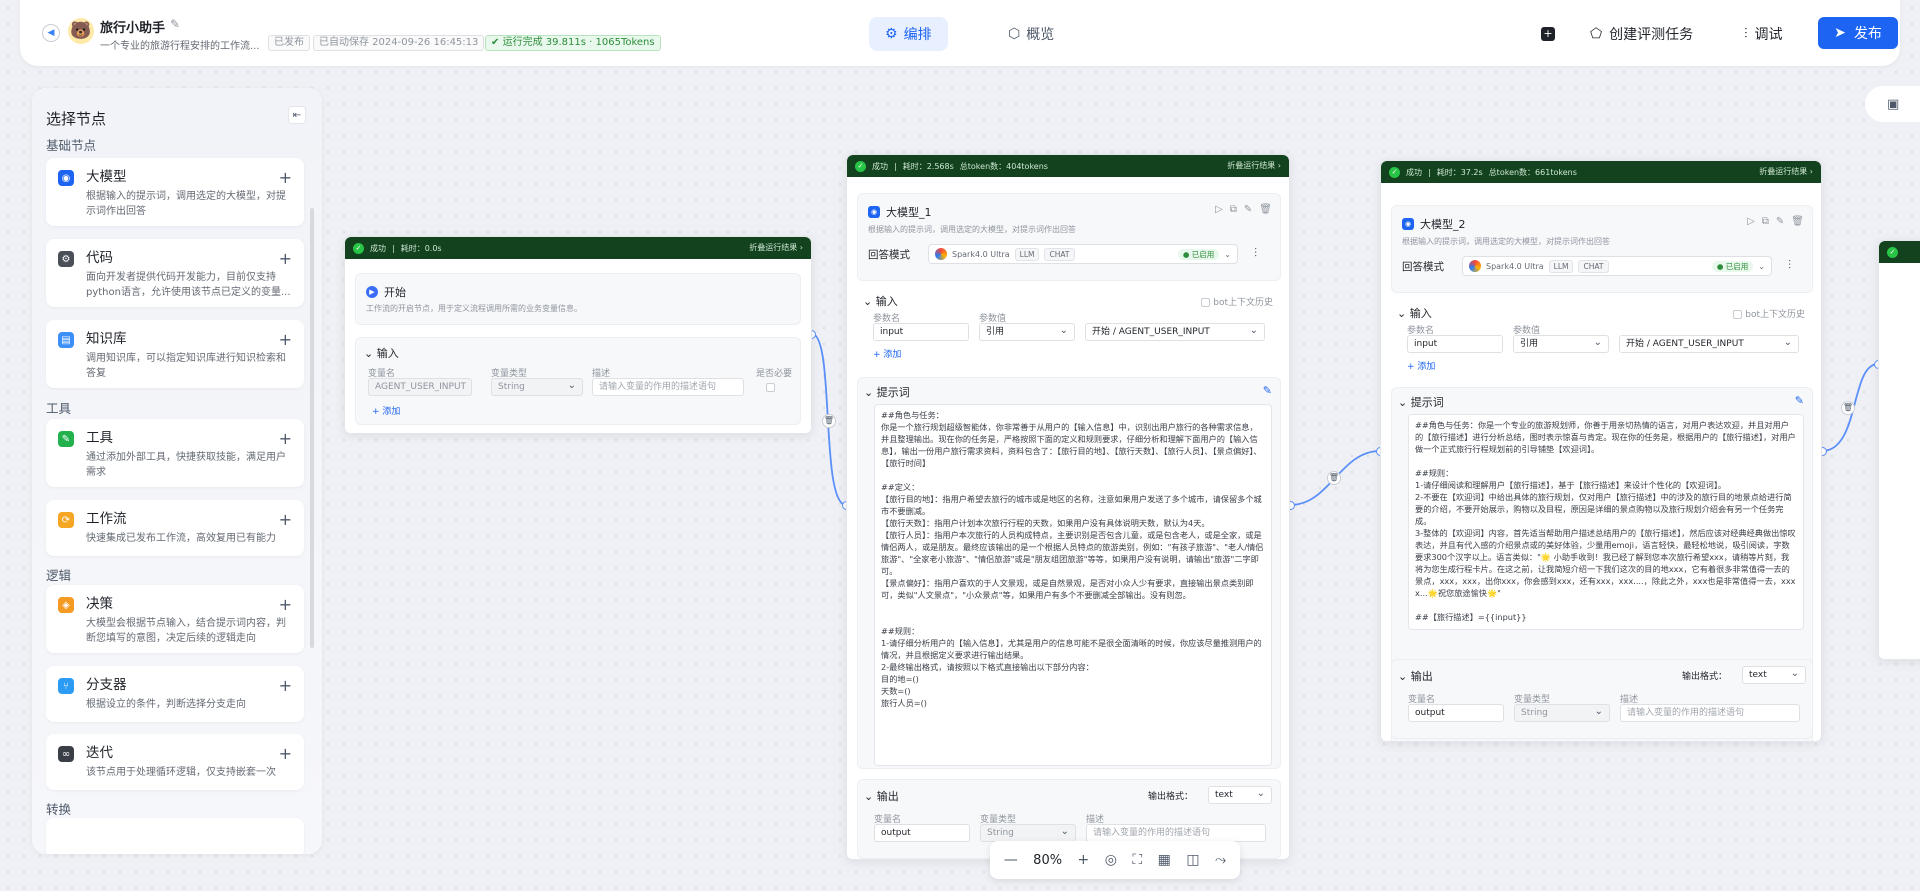 This screenshot has width=1920, height=891. What do you see at coordinates (668, 387) in the screenshot?
I see `var-desc-field: 请输入变量的作用的描述语句` at bounding box center [668, 387].